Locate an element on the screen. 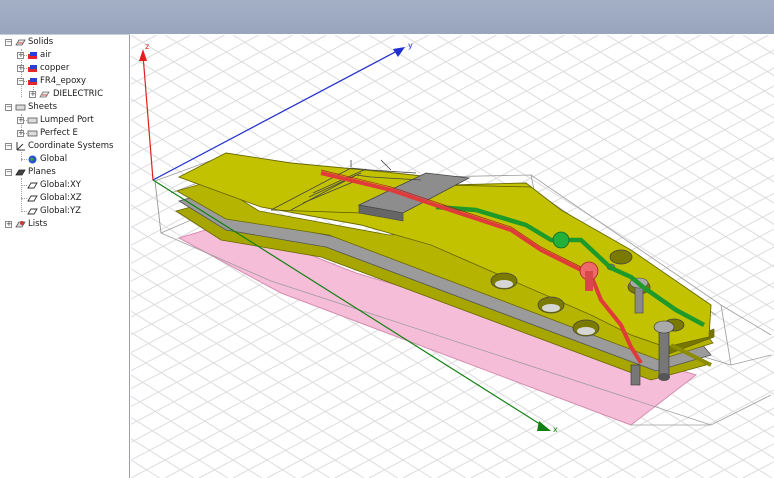  tree-item-global: Global is located at coordinates (64, 159).